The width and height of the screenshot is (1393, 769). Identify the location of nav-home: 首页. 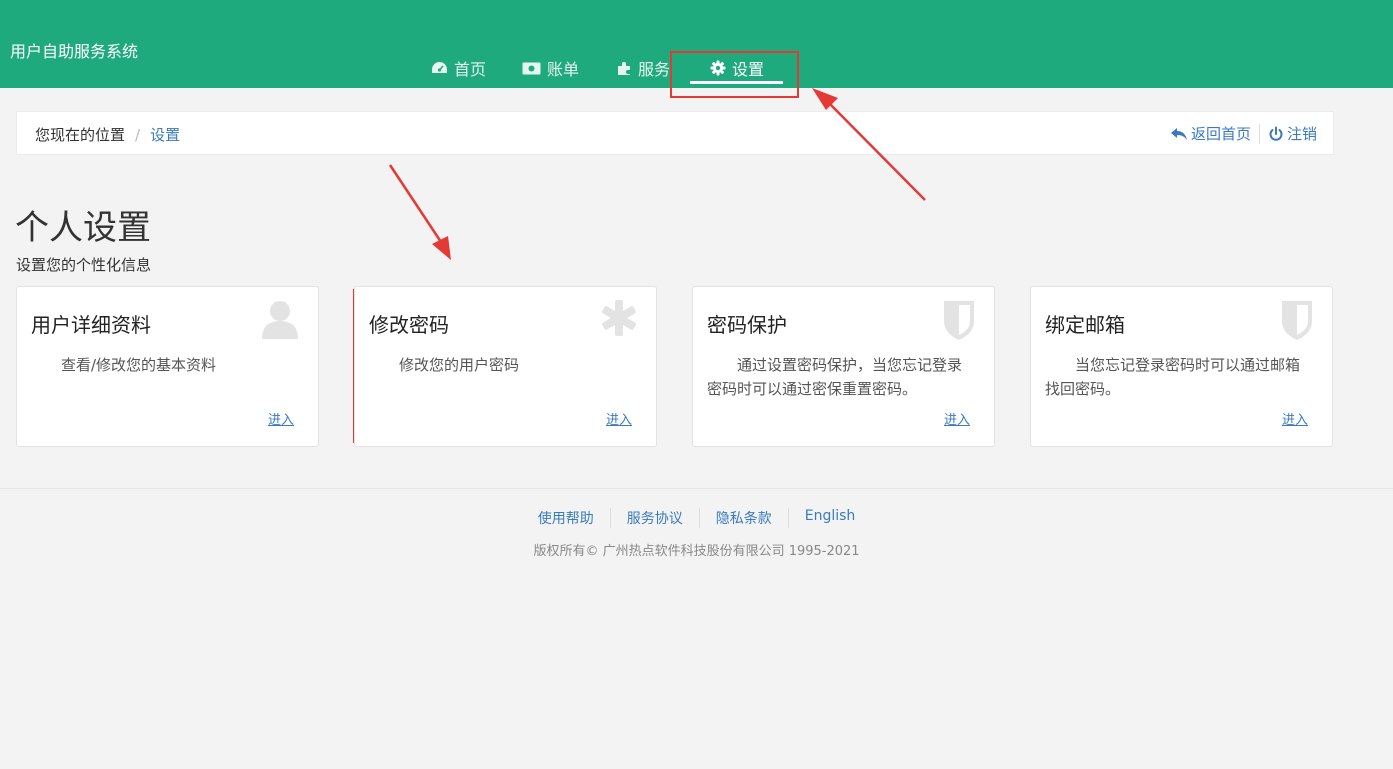
(458, 68).